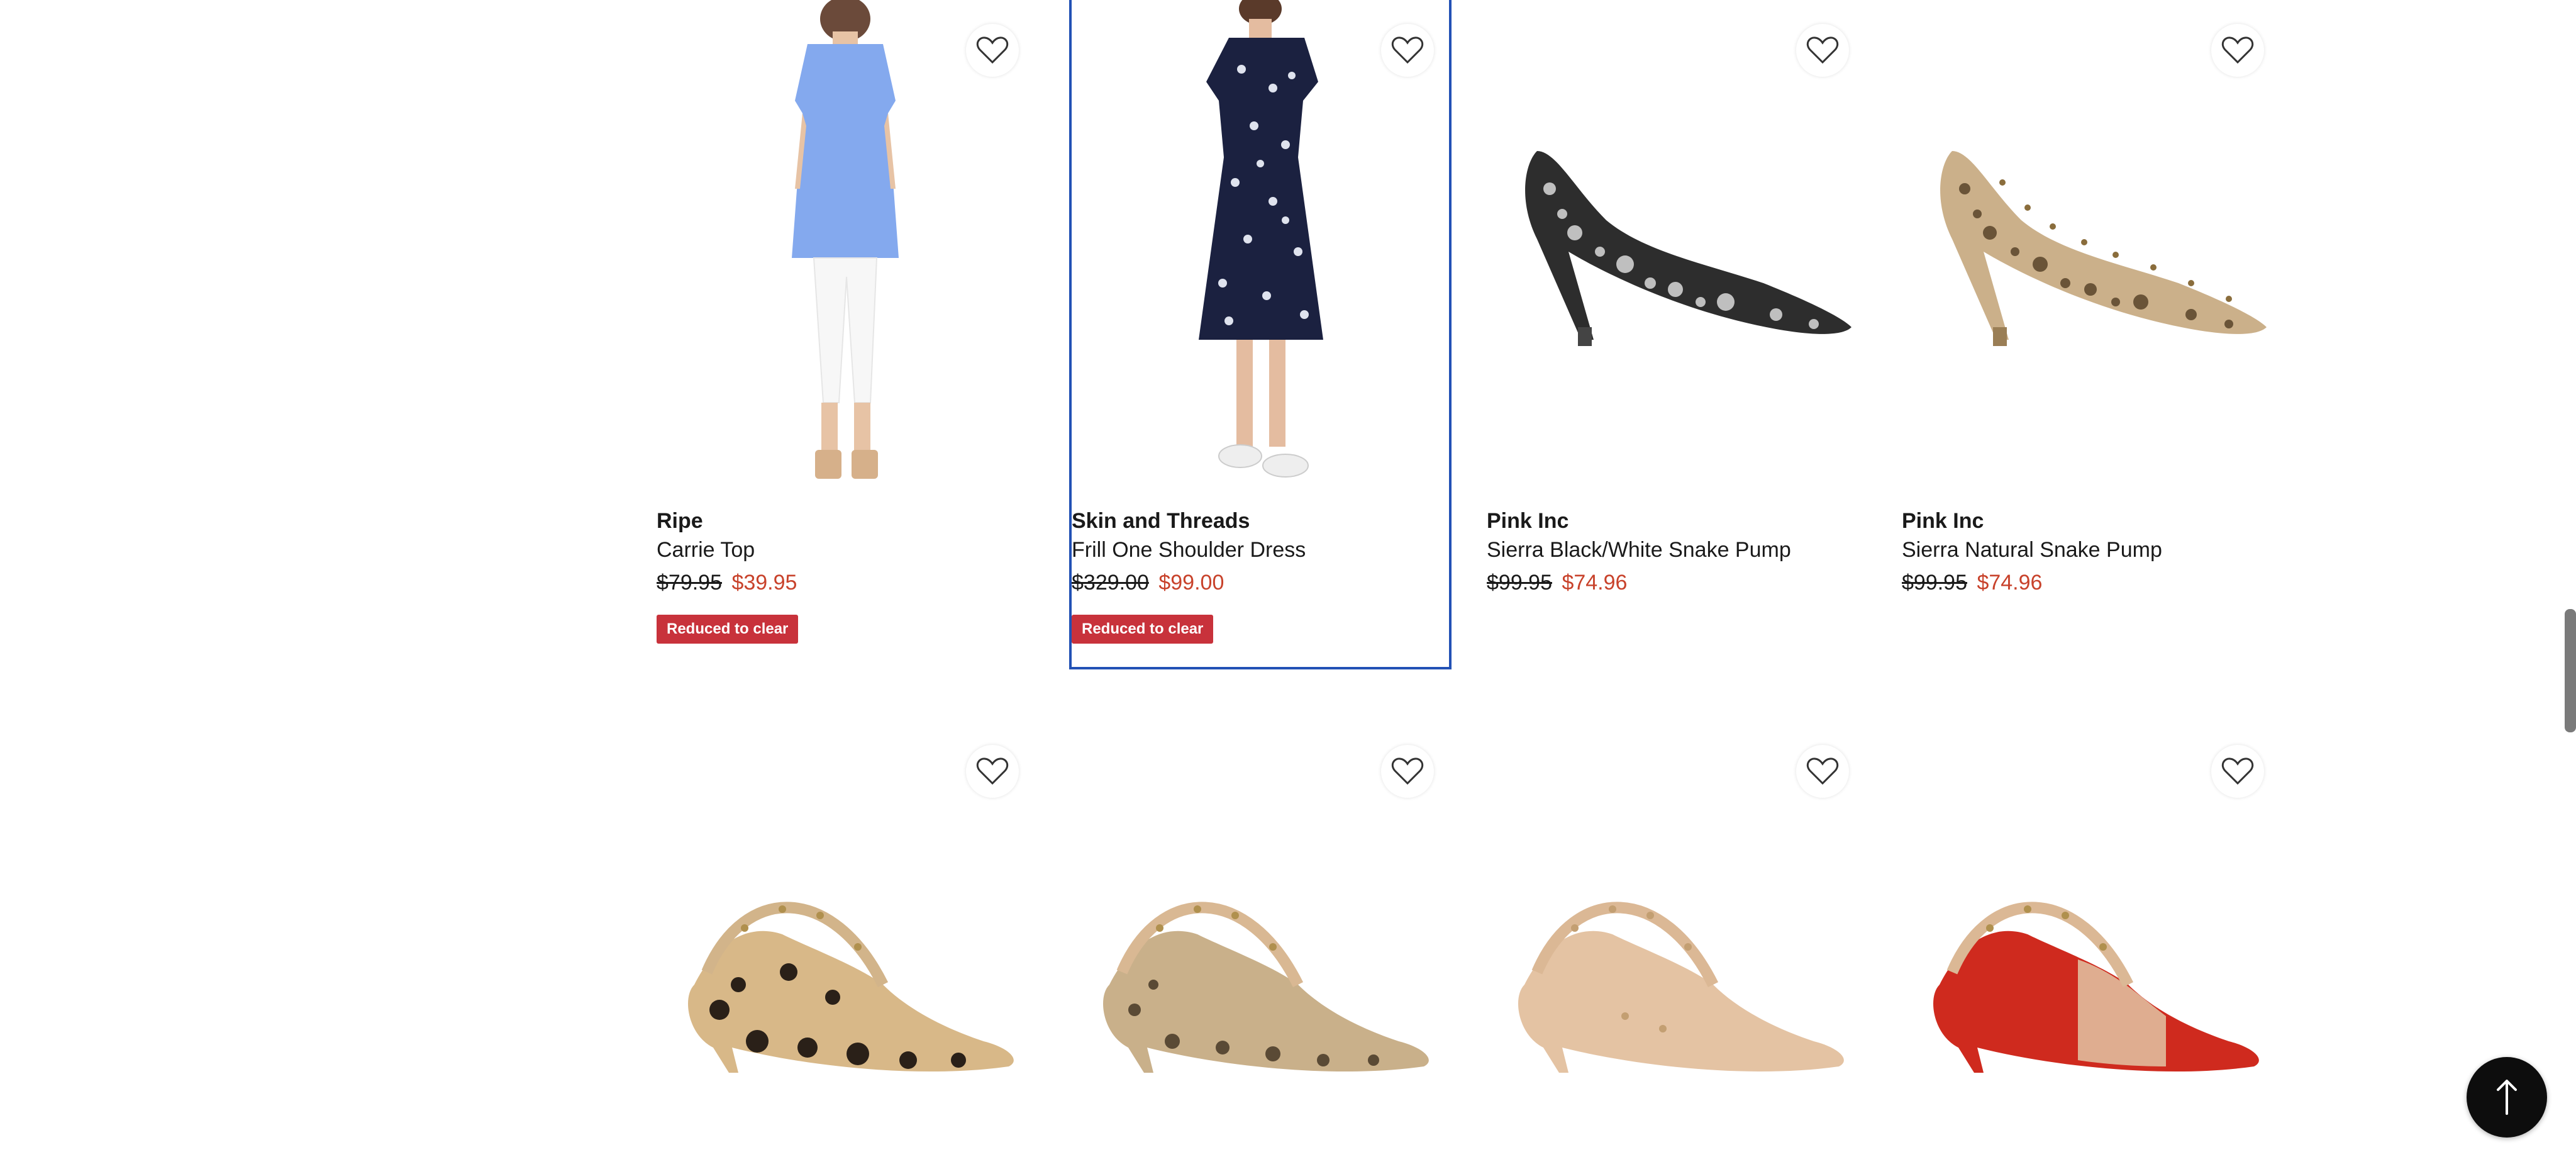 This screenshot has height=1169, width=2576. I want to click on black-snake-pump-icon, so click(1688, 249).